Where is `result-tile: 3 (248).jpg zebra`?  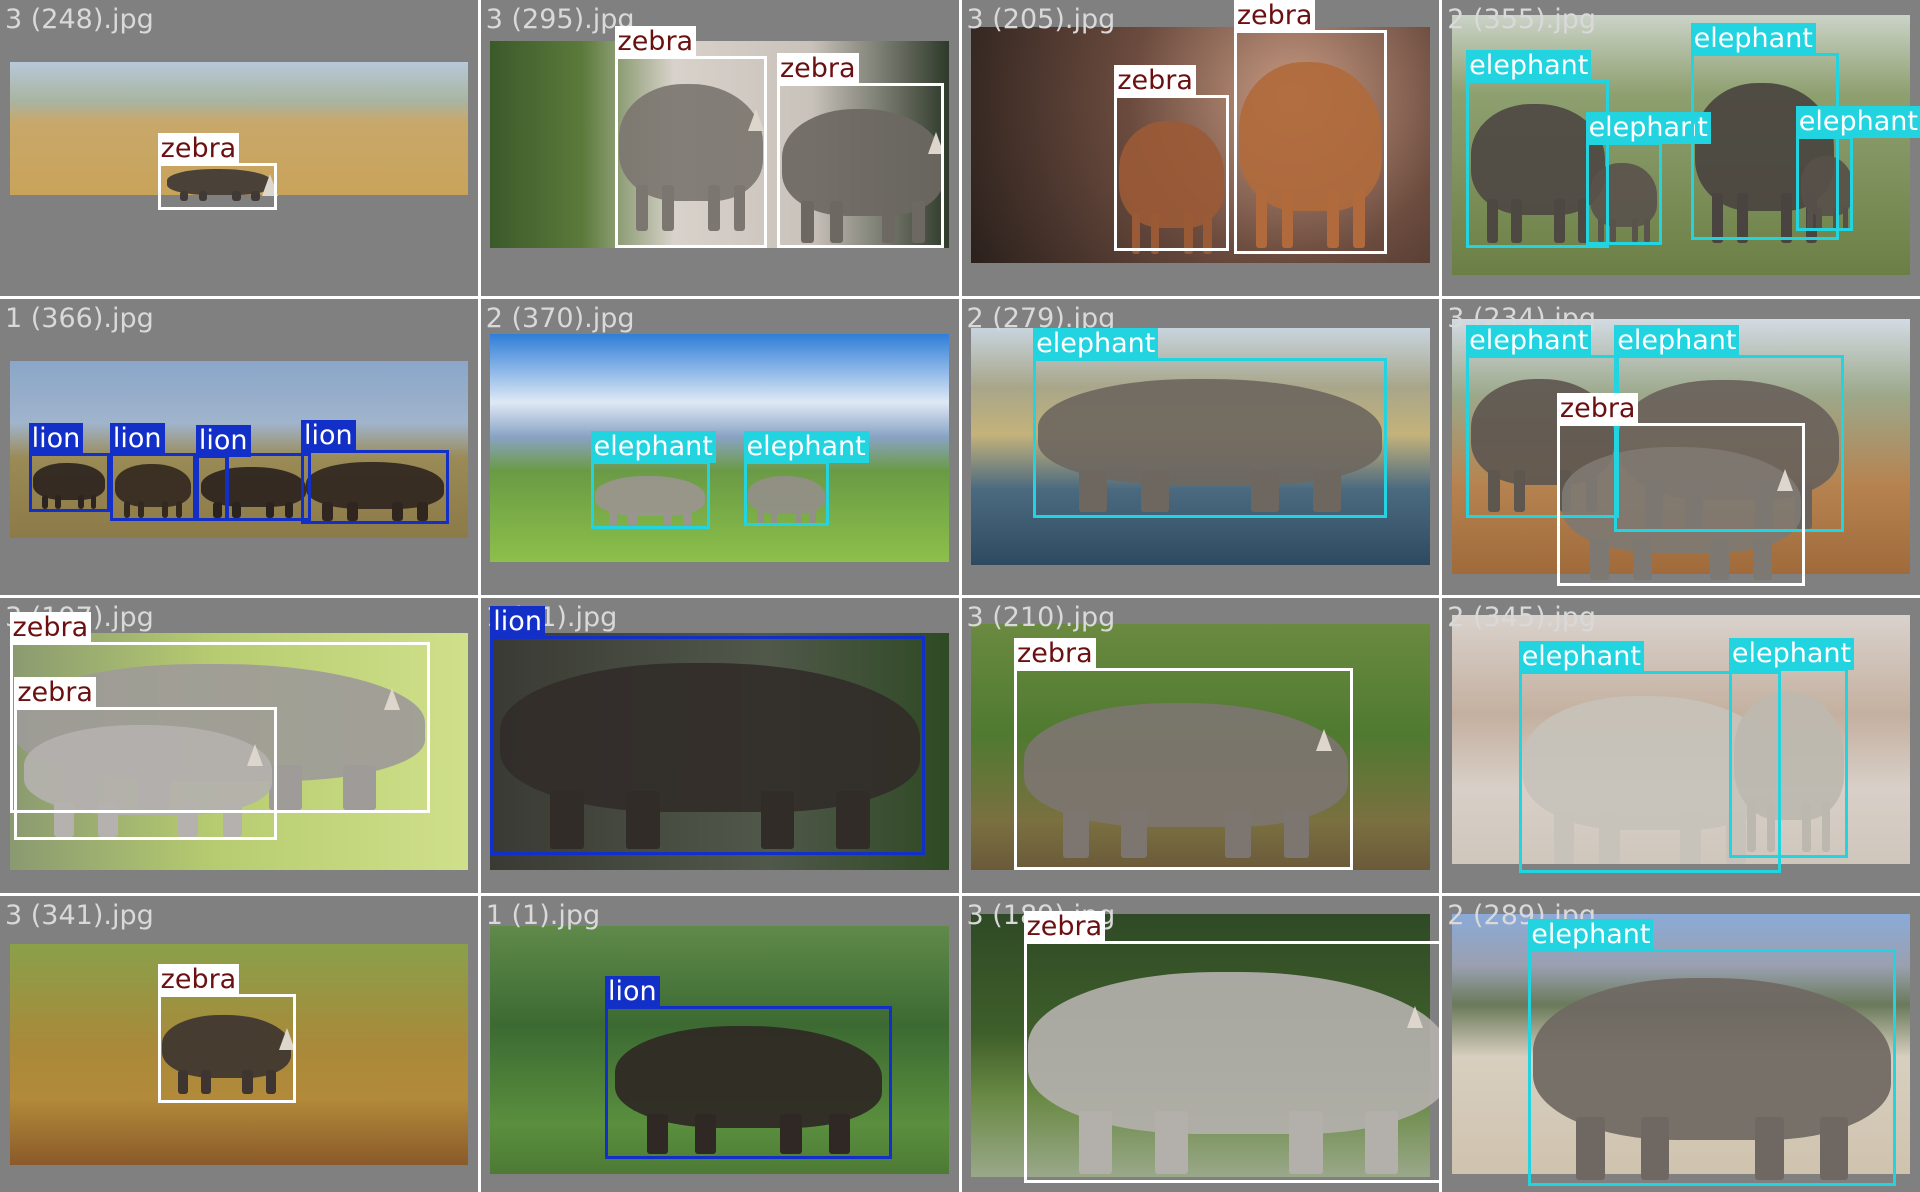 result-tile: 3 (248).jpg zebra is located at coordinates (239, 148).